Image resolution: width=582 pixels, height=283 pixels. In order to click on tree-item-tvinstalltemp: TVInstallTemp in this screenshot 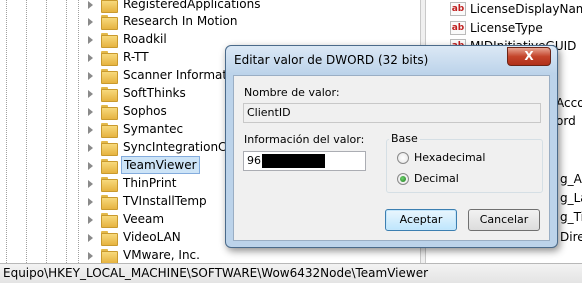, I will do `click(147, 201)`.